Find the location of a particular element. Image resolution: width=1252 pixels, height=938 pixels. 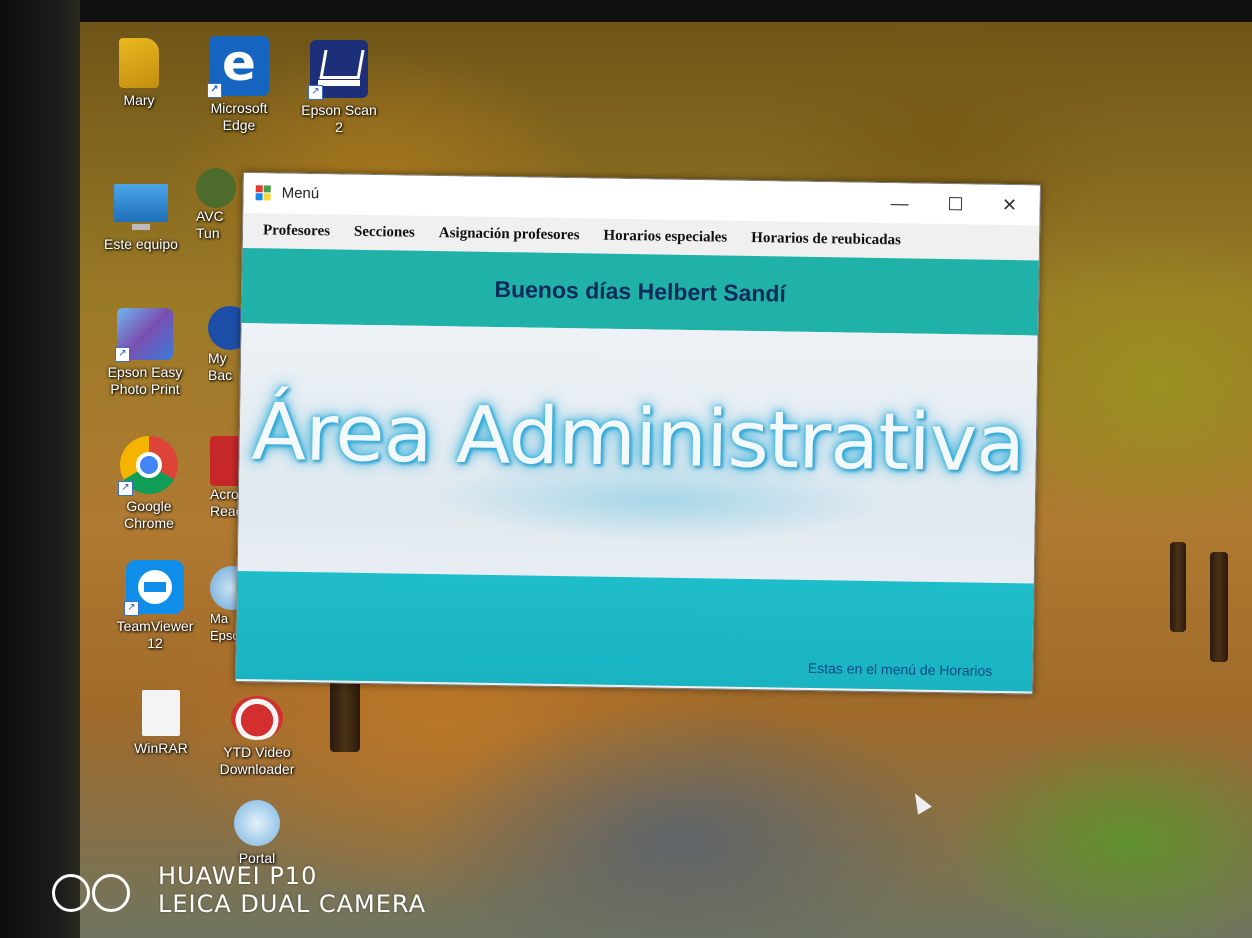

desktop-icon-label: WinRAR is located at coordinates (161, 748).